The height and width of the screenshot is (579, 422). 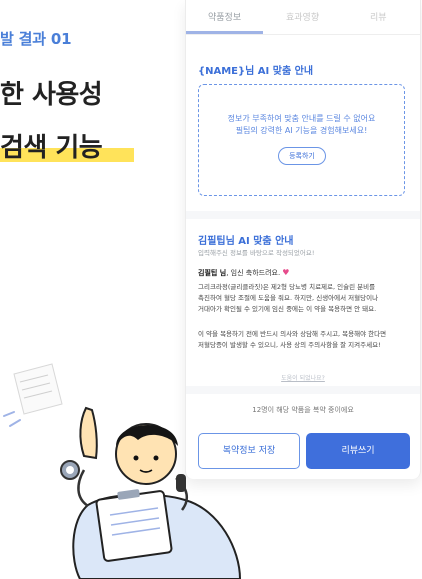 What do you see at coordinates (358, 451) in the screenshot?
I see `write-review-button: 리뷰쓰기` at bounding box center [358, 451].